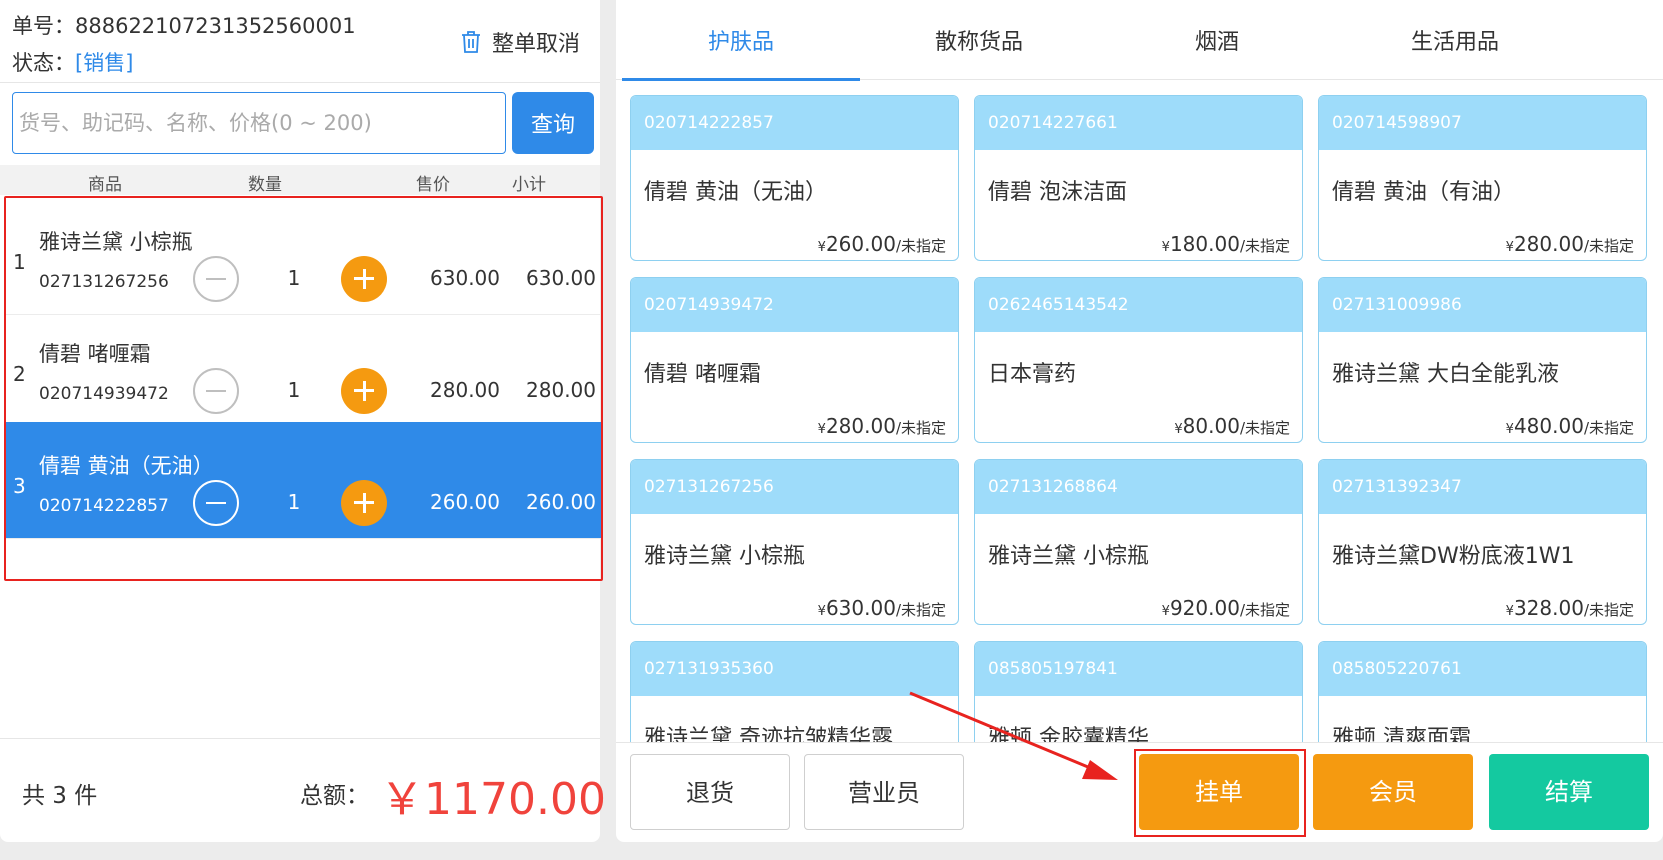 Image resolution: width=1663 pixels, height=860 pixels. I want to click on item-code: 020714939472, so click(104, 394).